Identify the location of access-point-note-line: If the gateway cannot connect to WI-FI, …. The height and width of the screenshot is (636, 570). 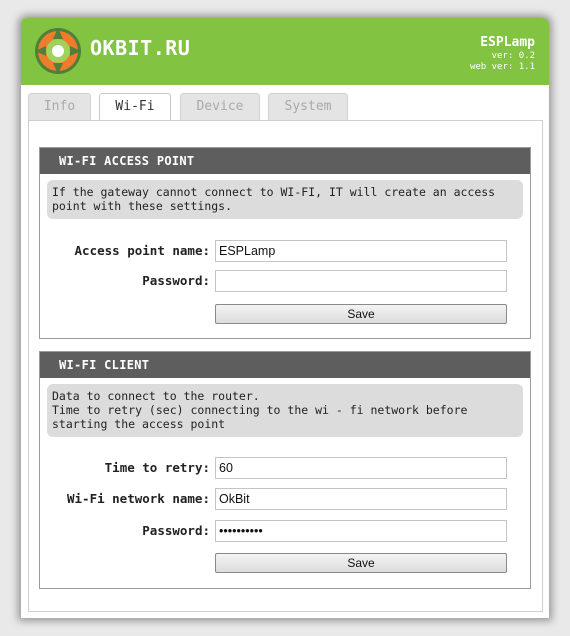
(274, 192).